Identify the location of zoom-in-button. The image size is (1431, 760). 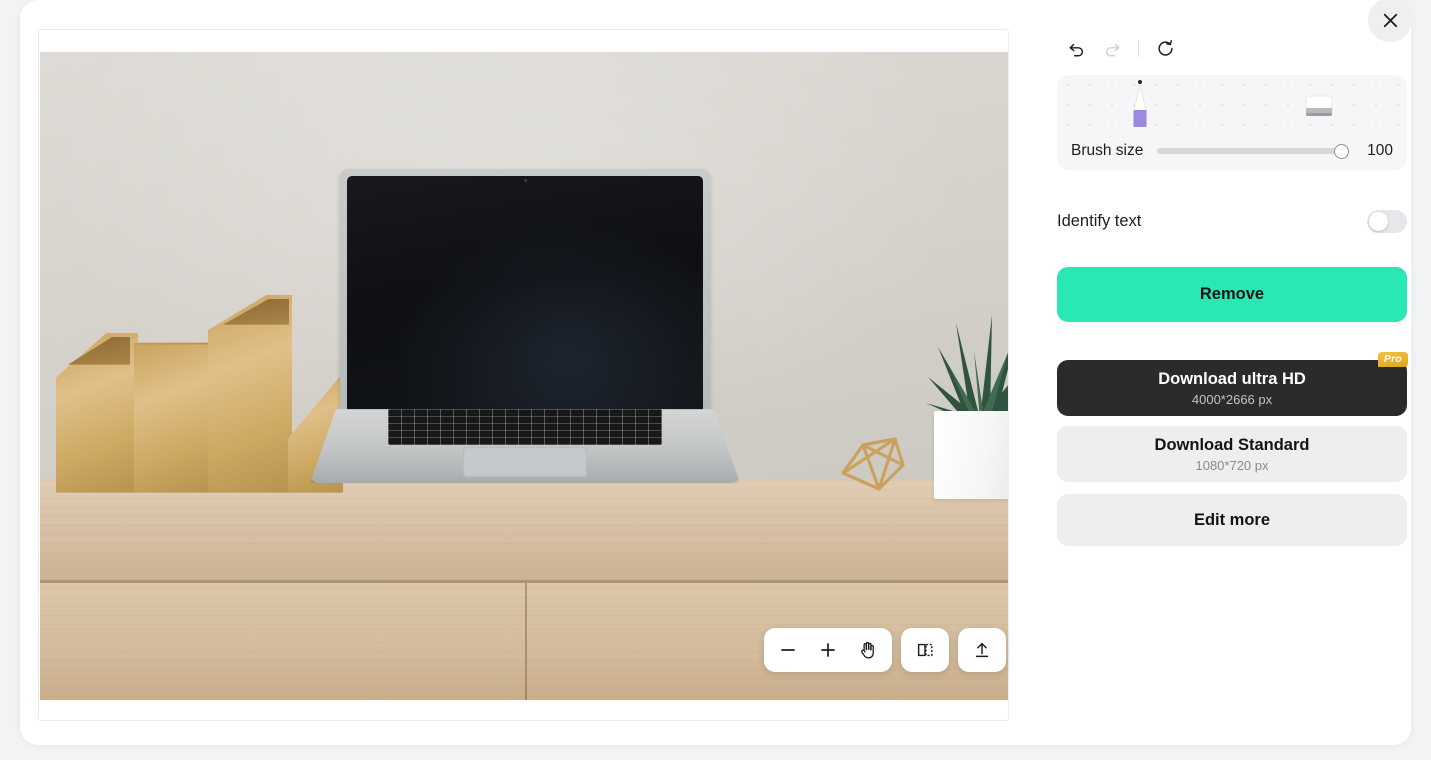
(828, 650).